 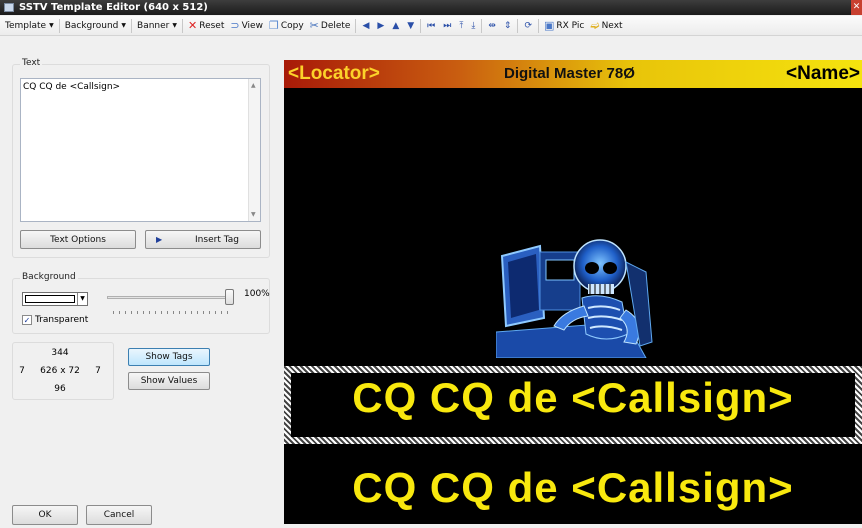 I want to click on scroll-up-icon: ▲, so click(x=253, y=85).